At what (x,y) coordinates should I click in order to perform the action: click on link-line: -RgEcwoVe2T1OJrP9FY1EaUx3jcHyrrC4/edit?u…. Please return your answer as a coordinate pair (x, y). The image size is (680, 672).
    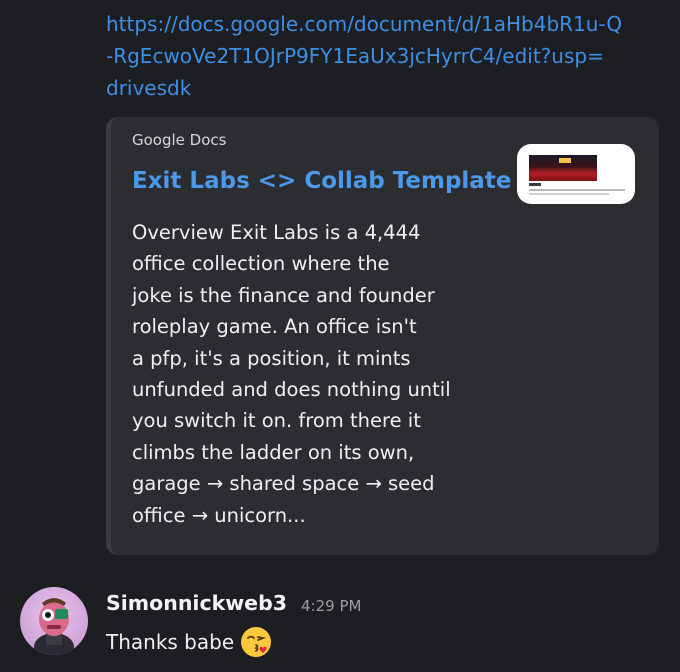
    Looking at the image, I should click on (366, 56).